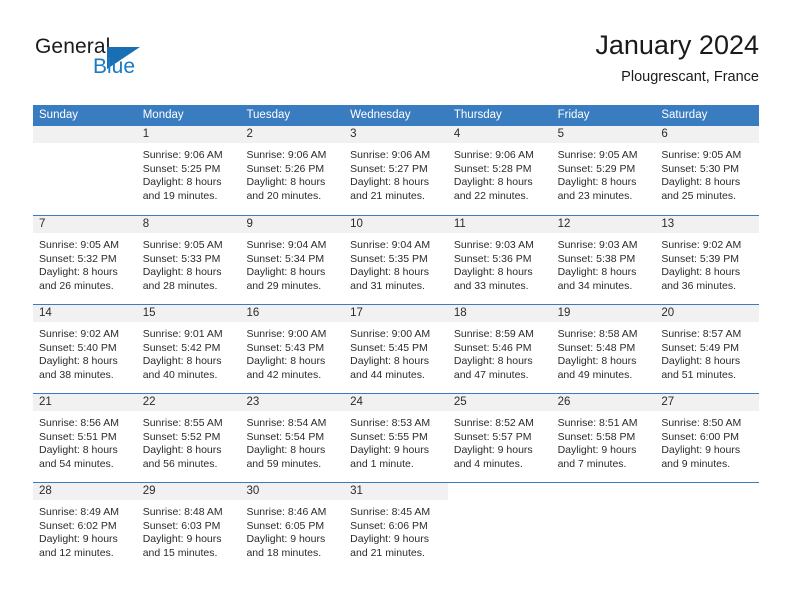  I want to click on daylight-text: and 9 minutes., so click(696, 463).